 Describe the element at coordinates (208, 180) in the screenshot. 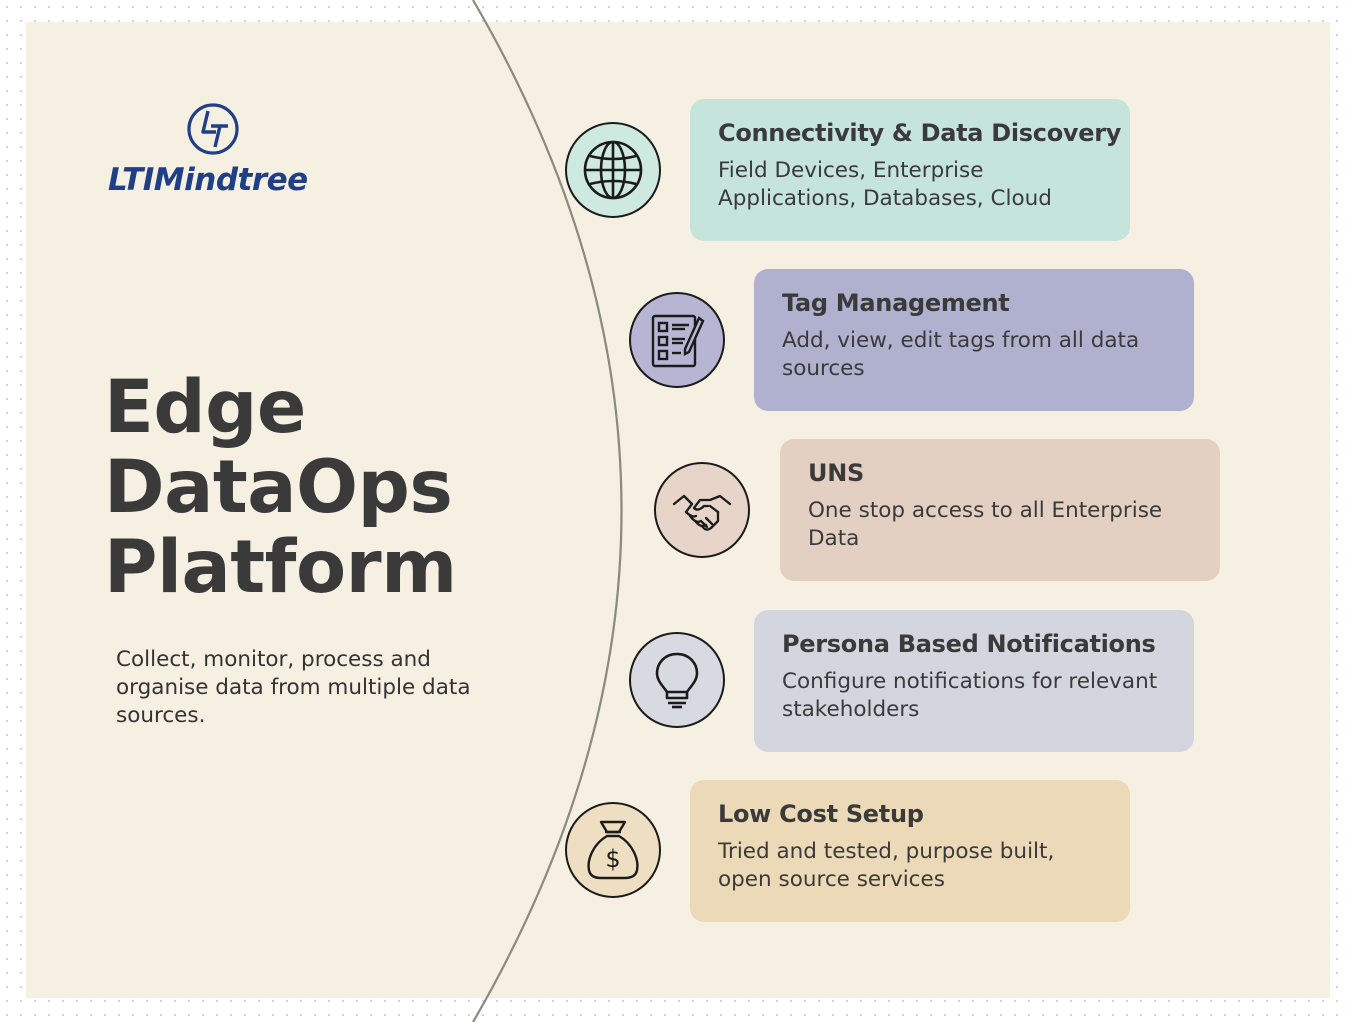

I see `brand-name: LTIMindtree` at that location.